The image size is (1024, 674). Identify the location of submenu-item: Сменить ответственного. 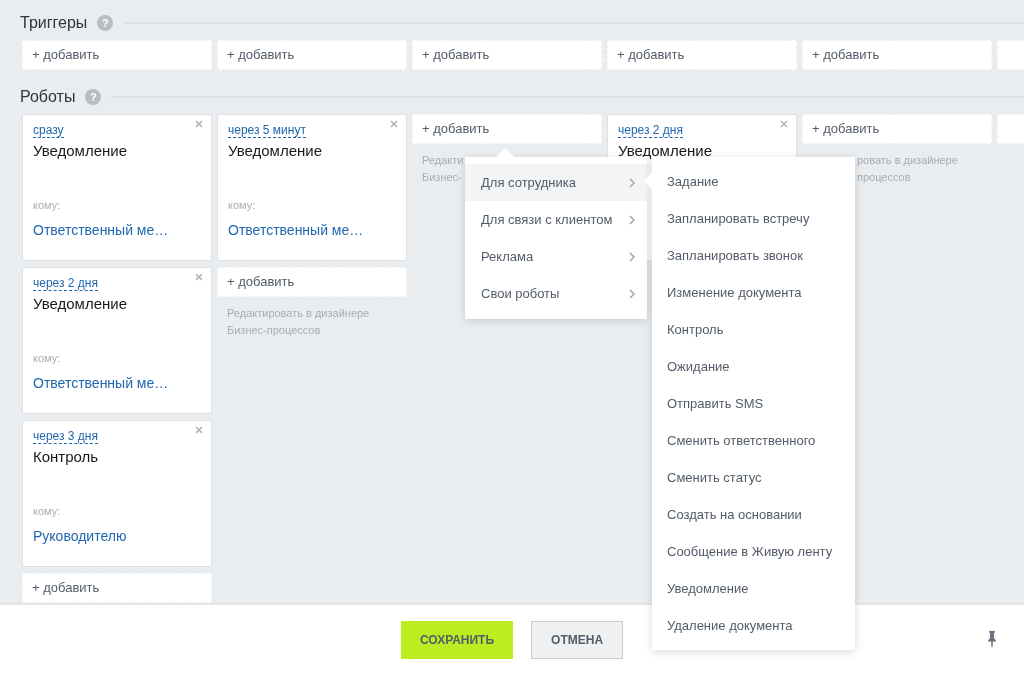
(753, 440).